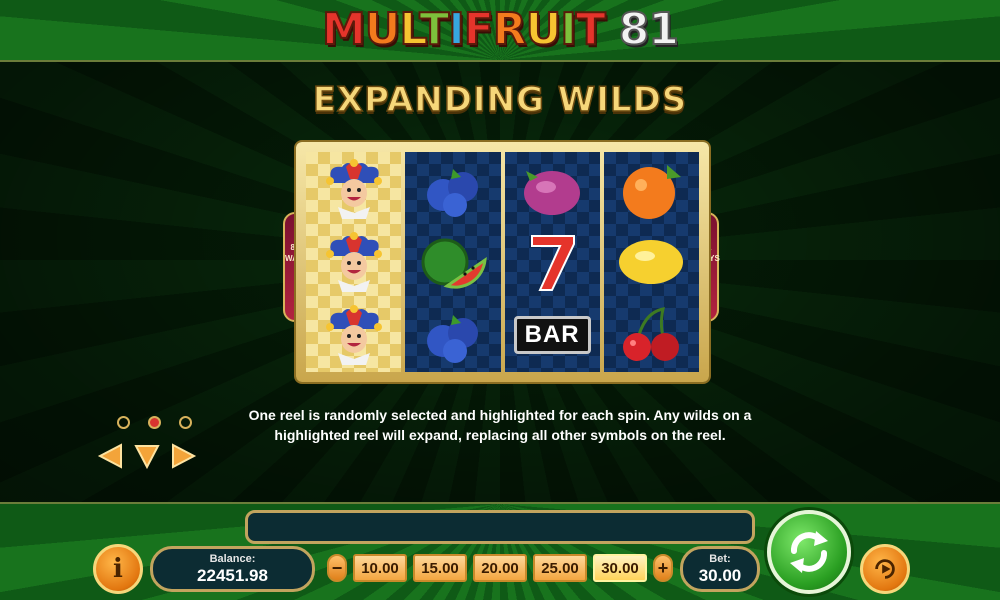  What do you see at coordinates (620, 568) in the screenshot?
I see `bet-option-button: 30.00` at bounding box center [620, 568].